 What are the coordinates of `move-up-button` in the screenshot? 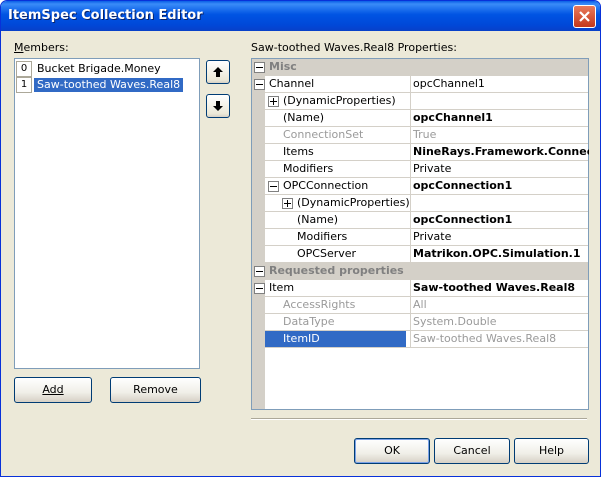 It's located at (218, 72).